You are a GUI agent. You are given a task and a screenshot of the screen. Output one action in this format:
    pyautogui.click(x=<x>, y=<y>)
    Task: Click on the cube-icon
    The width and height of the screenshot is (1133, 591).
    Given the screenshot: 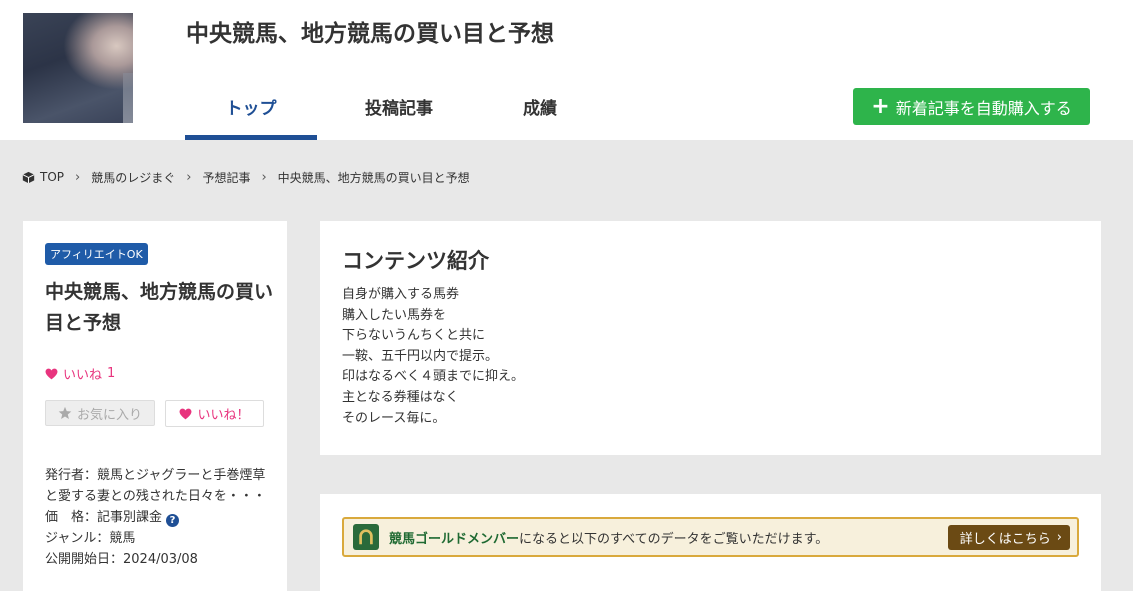 What is the action you would take?
    pyautogui.click(x=28, y=177)
    